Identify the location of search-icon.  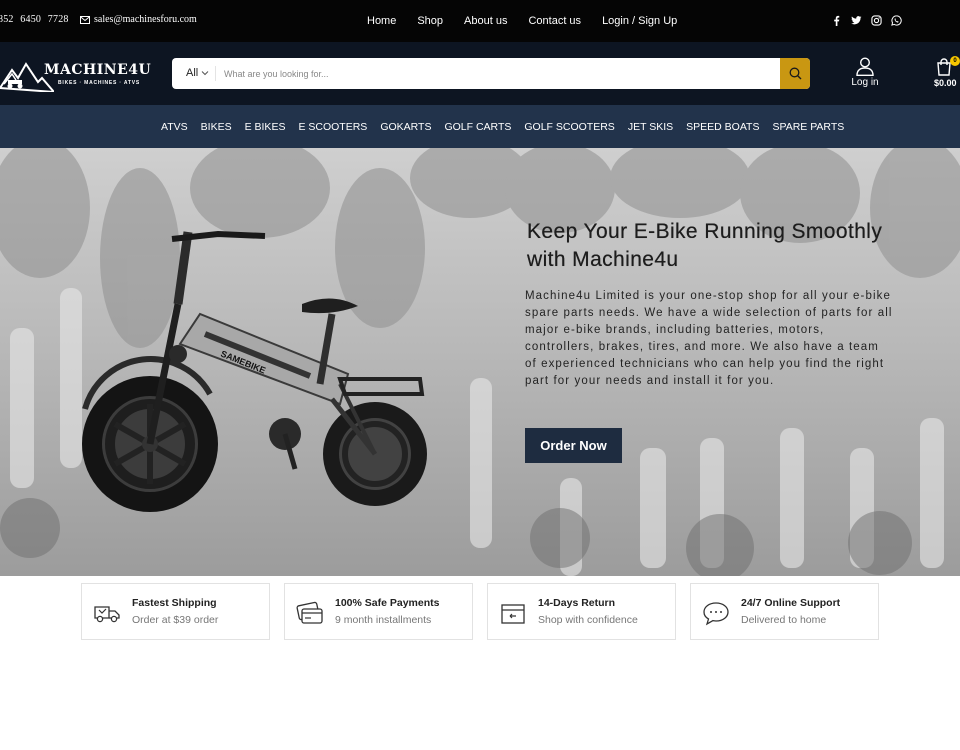
(795, 73).